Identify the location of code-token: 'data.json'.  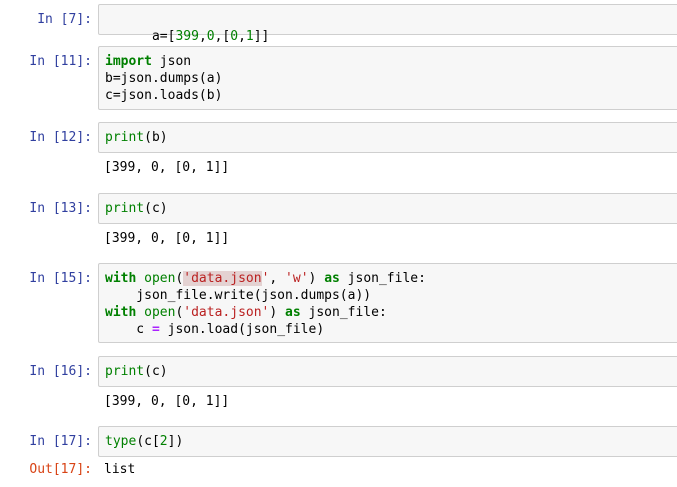
(226, 312).